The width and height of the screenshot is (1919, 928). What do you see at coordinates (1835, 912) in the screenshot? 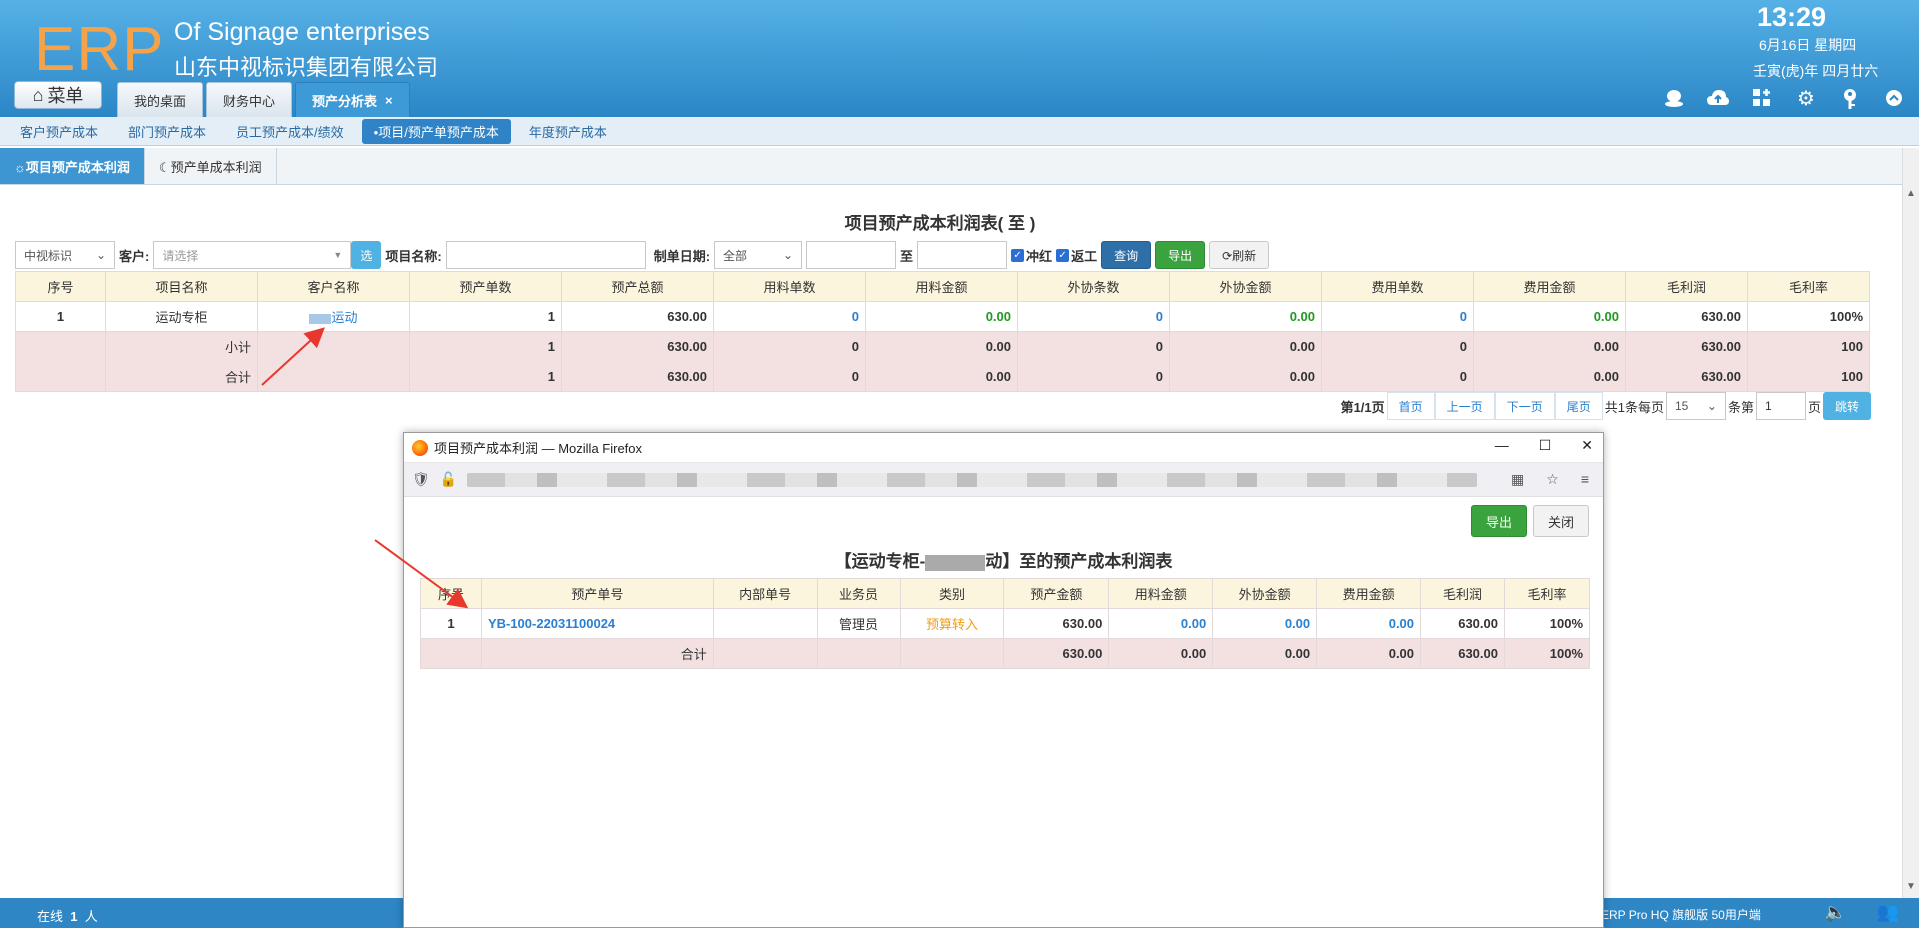
I see `speaker-icon: 🔈` at bounding box center [1835, 912].